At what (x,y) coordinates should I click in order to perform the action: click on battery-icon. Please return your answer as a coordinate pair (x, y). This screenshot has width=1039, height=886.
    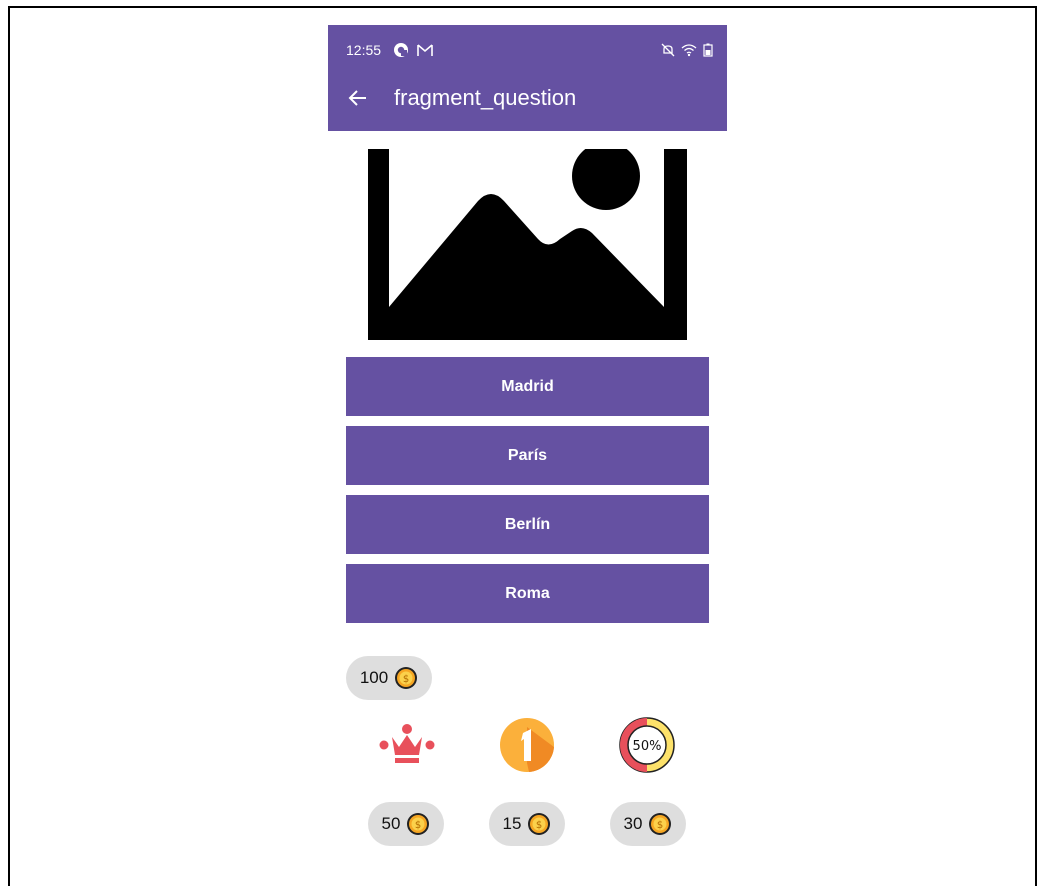
    Looking at the image, I should click on (708, 50).